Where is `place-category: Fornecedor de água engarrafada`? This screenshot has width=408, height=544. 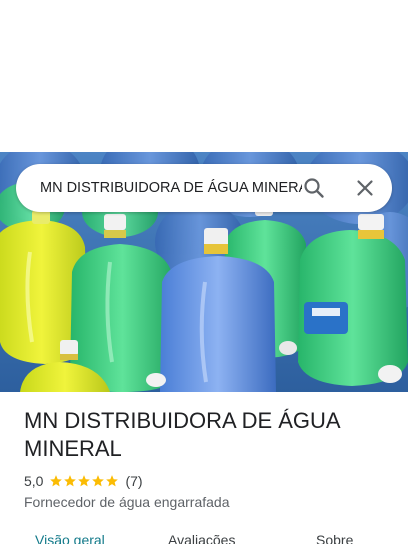
place-category: Fornecedor de água engarrafada is located at coordinates (127, 502).